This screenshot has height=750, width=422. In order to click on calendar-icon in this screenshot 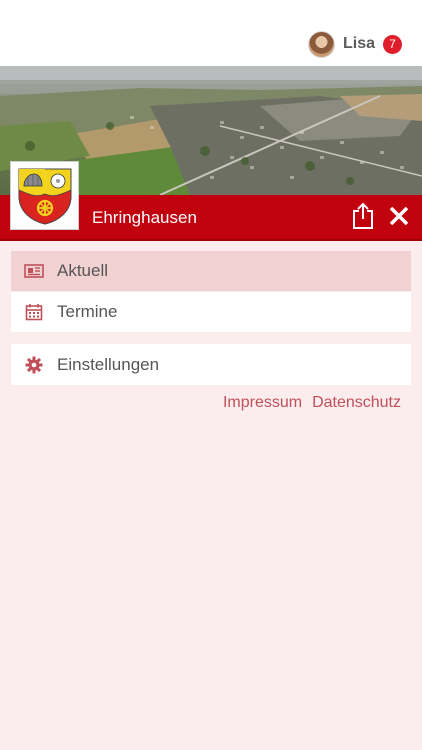, I will do `click(34, 312)`.